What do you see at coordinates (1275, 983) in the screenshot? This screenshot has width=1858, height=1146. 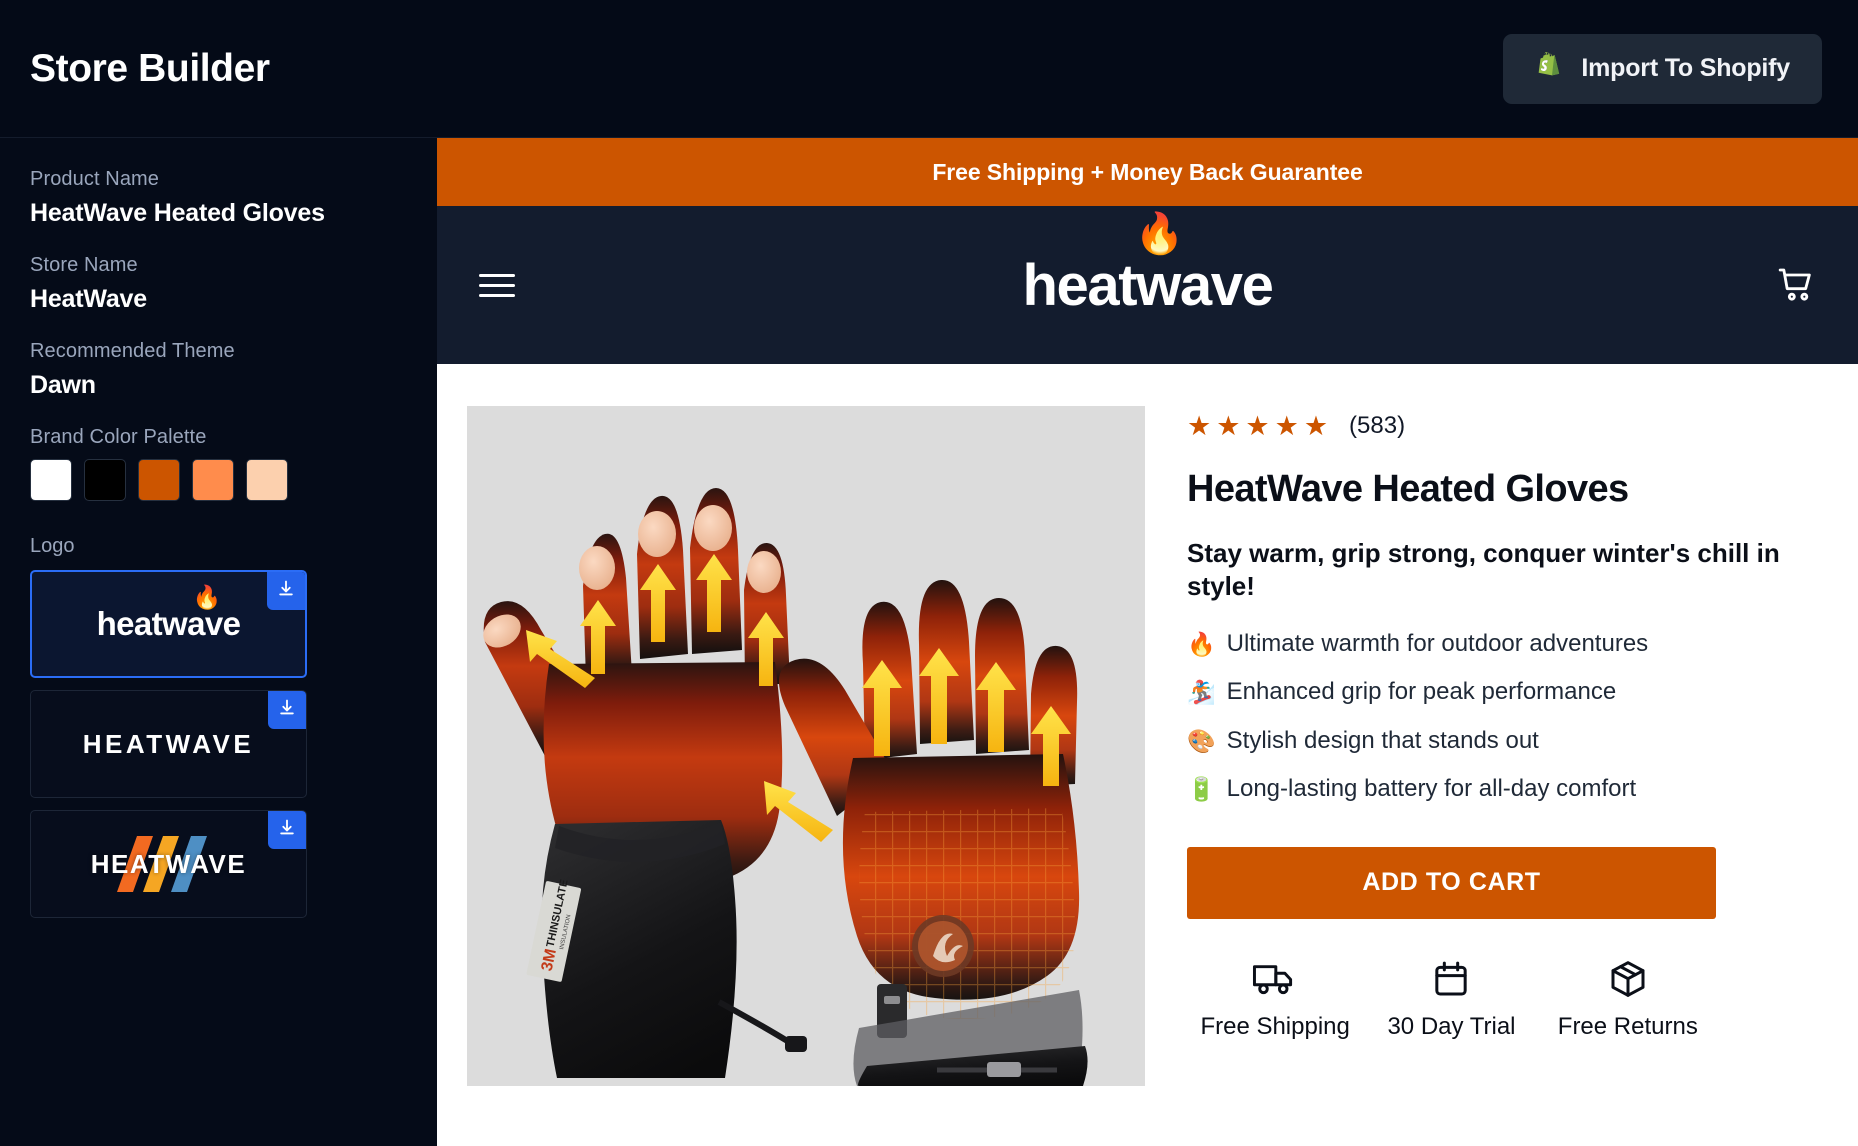 I see `truck-icon` at bounding box center [1275, 983].